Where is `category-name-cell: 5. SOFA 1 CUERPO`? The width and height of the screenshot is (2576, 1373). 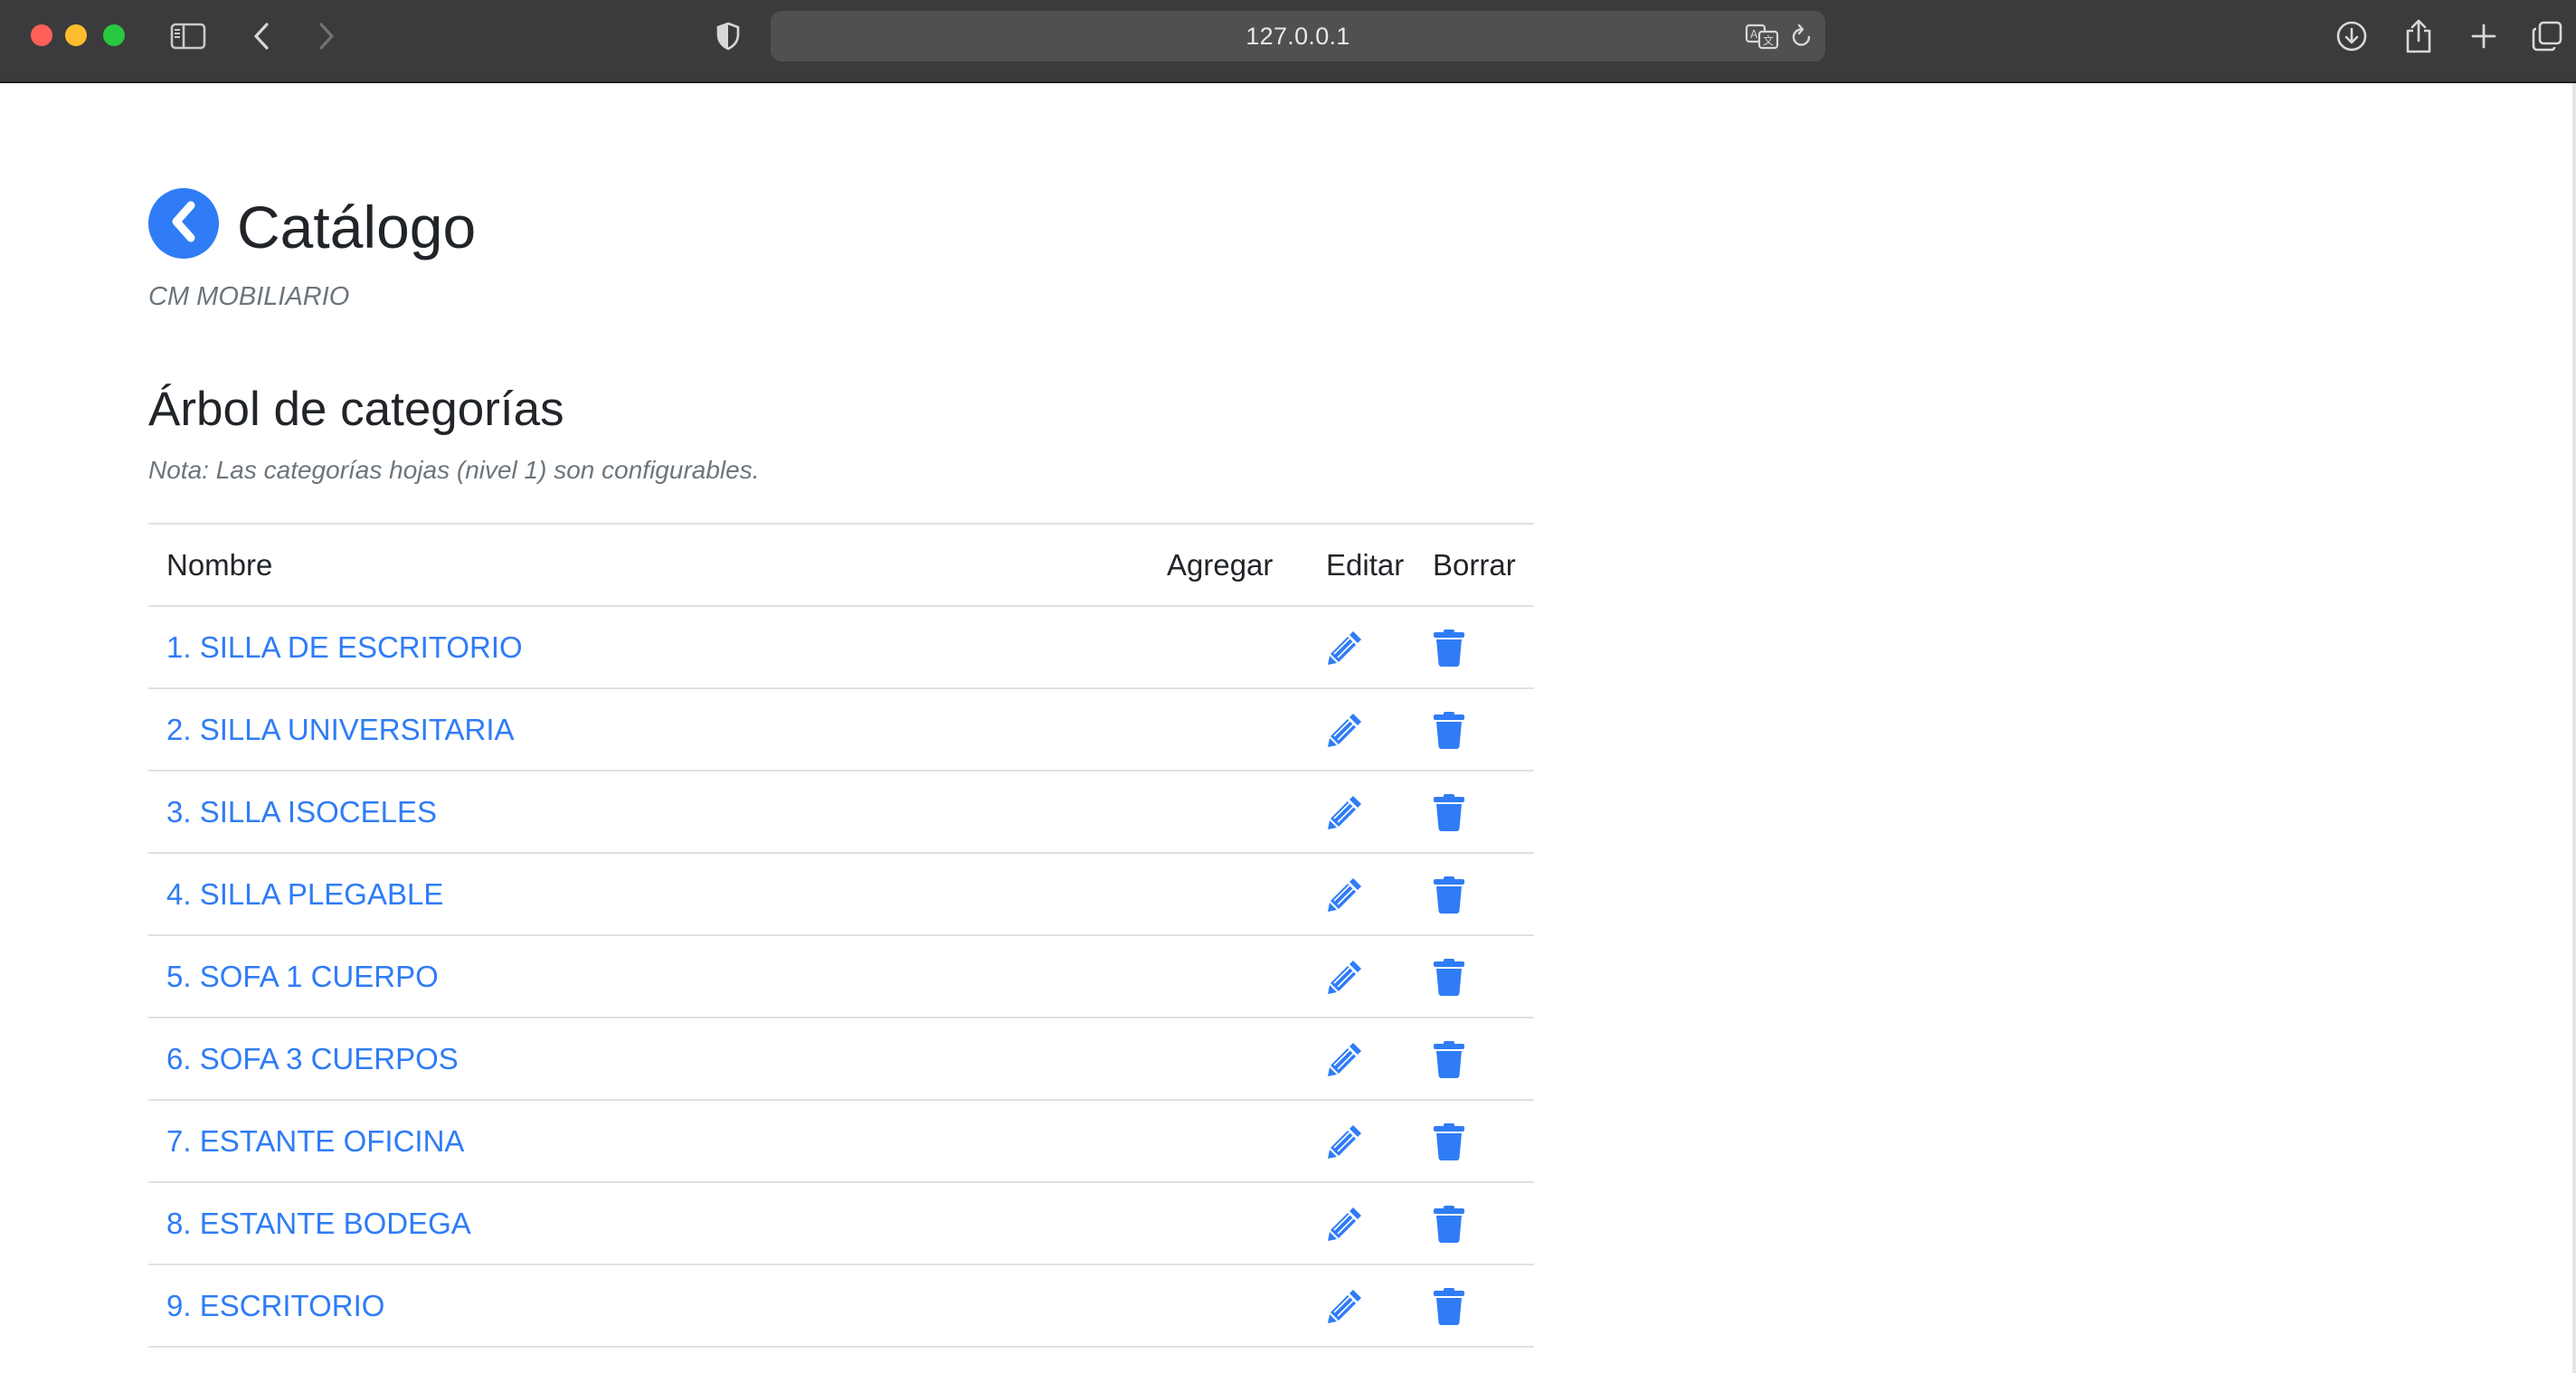
category-name-cell: 5. SOFA 1 CUERPO is located at coordinates (648, 976).